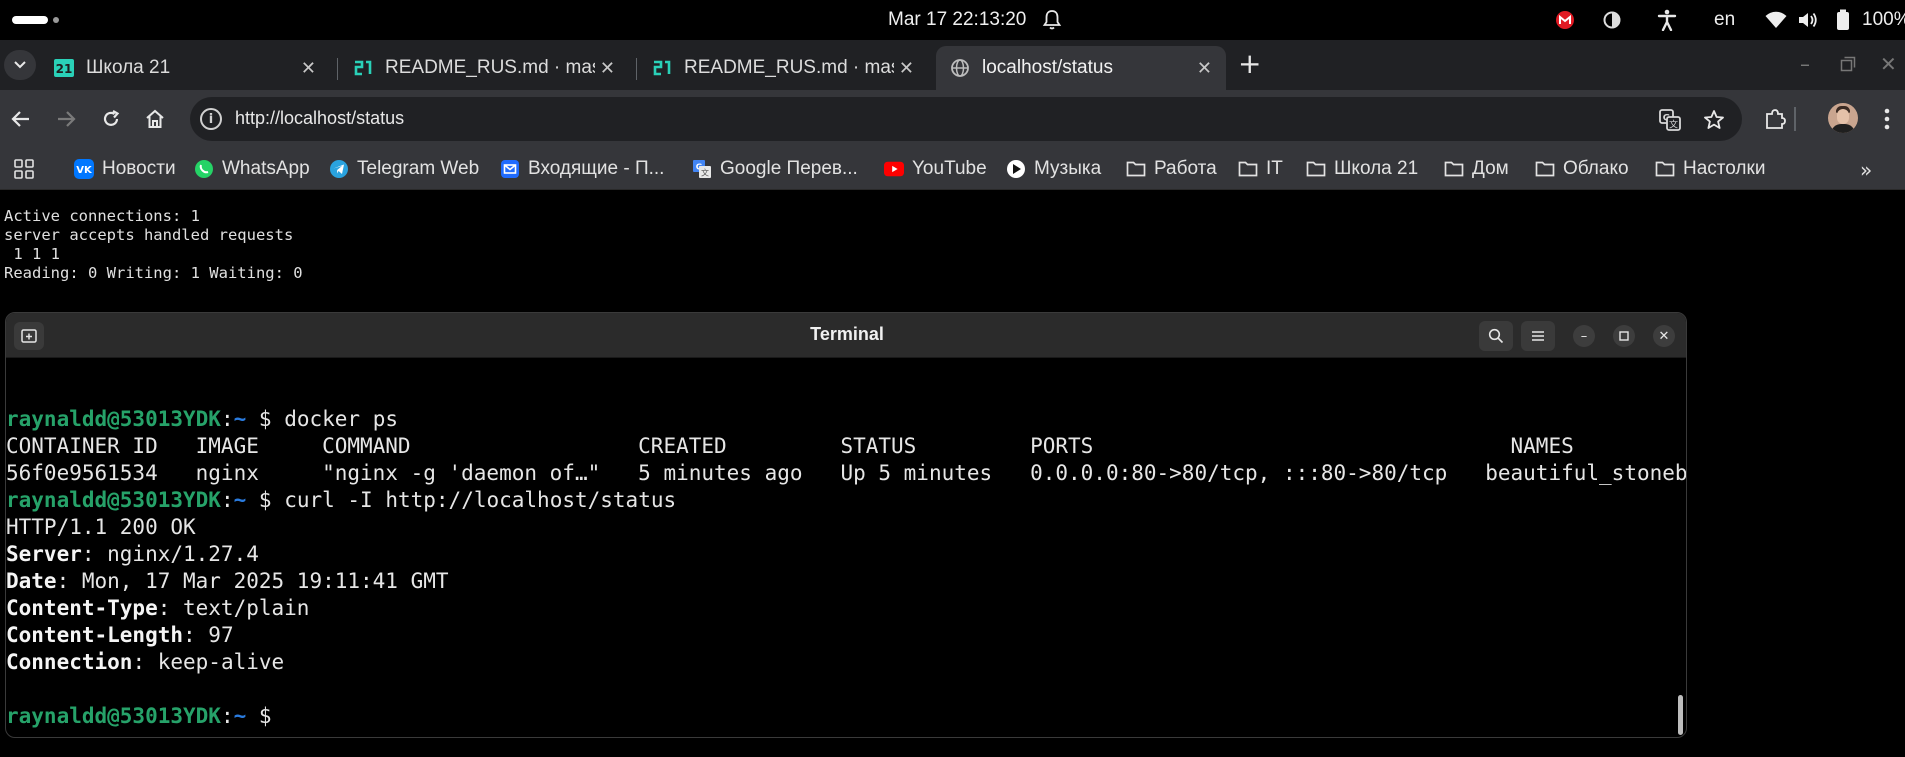 This screenshot has width=1905, height=757. Describe the element at coordinates (153, 273) in the screenshot. I see `status-line: Reading: 0 Writing: 1 Waiting: 0` at that location.